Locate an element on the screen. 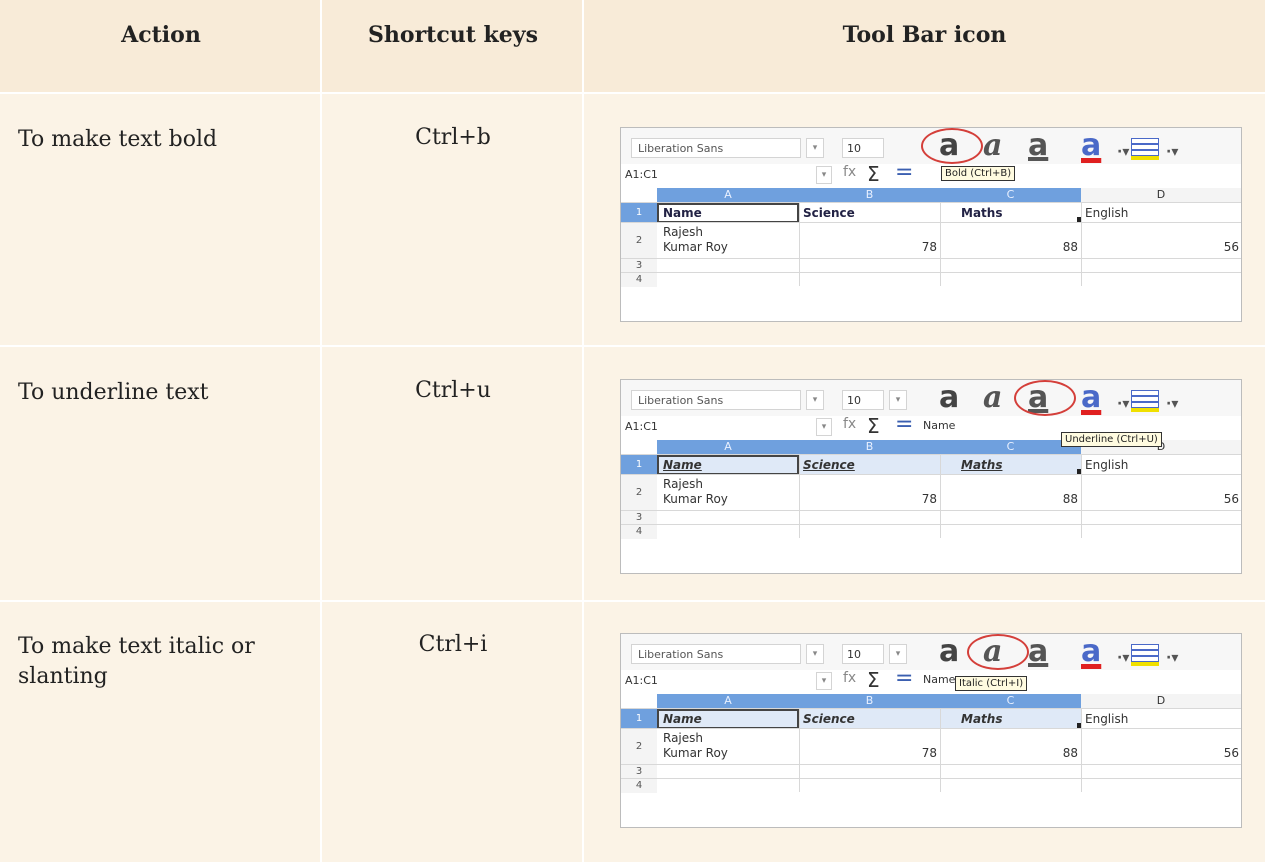  highlight-circle is located at coordinates (952, 146).